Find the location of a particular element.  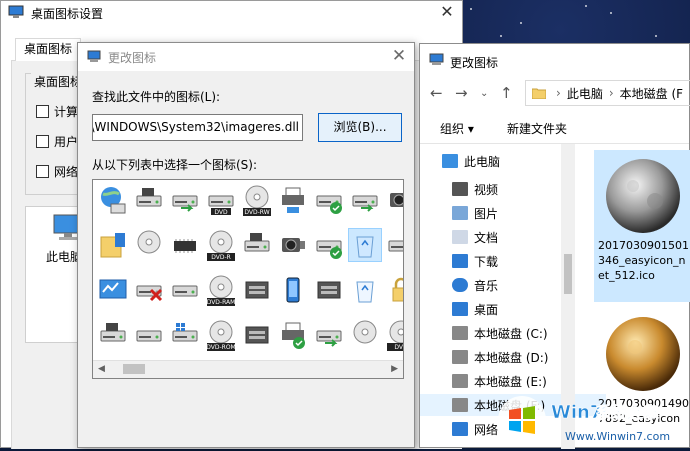

cd-drive-icon is located at coordinates (149, 245).